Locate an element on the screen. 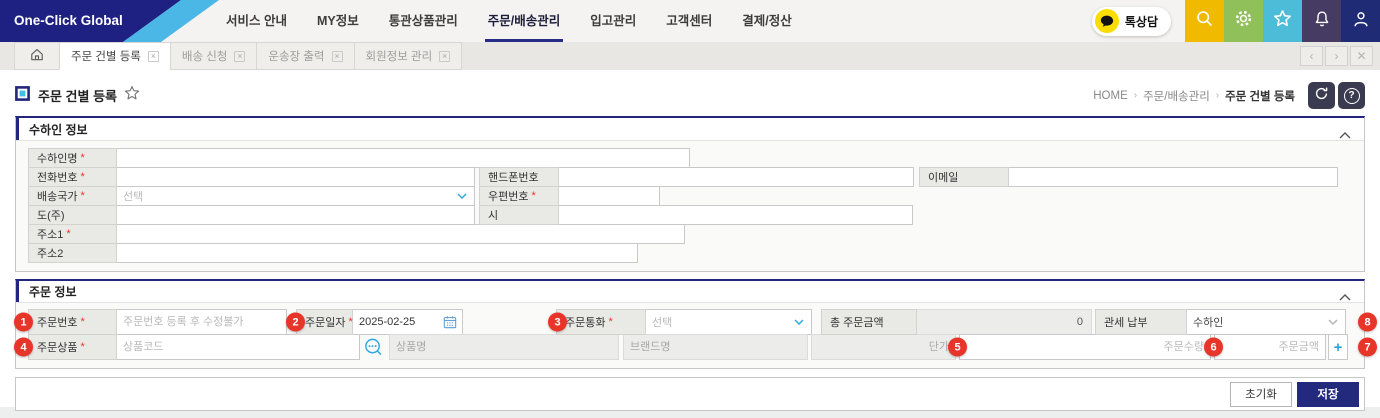 Image resolution: width=1380 pixels, height=418 pixels. tab-waybill-print: 운송장 출력 × is located at coordinates (305, 56).